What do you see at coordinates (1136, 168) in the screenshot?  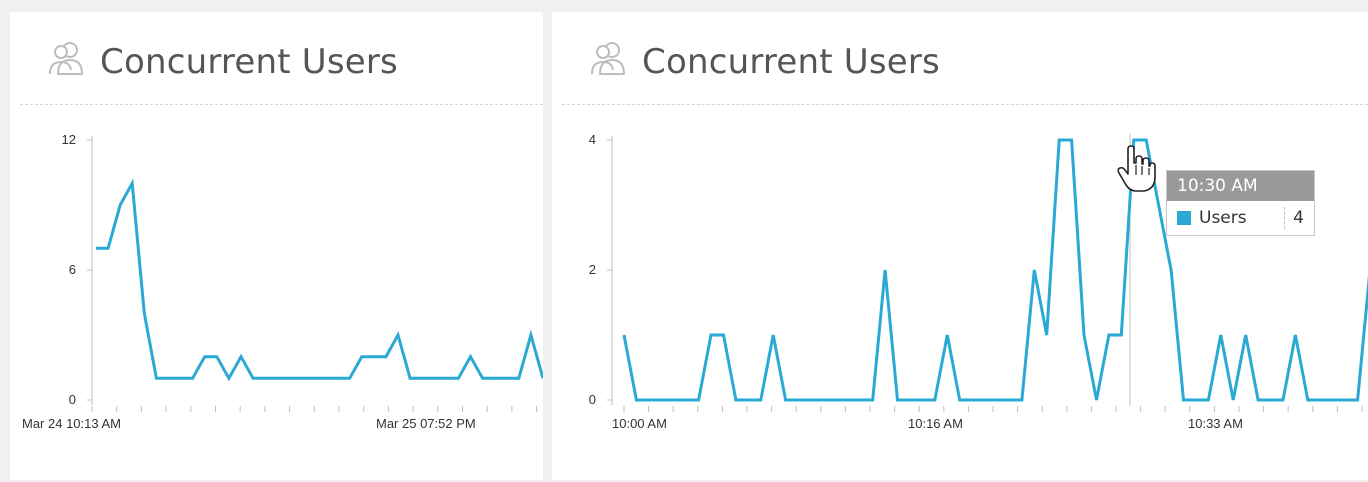 I see `hand-cursor-icon` at bounding box center [1136, 168].